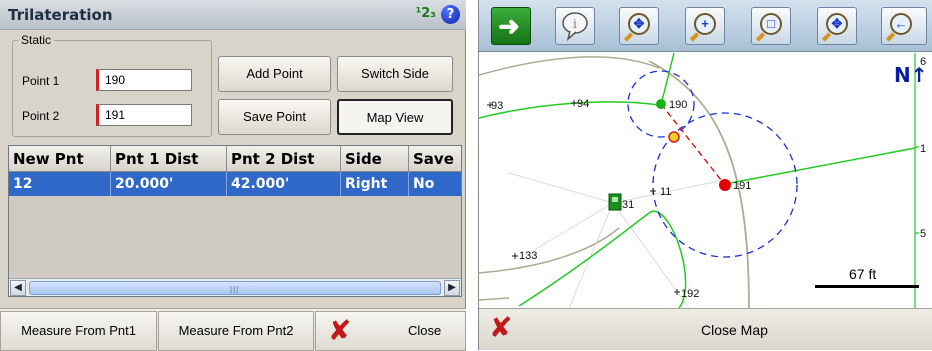 The image size is (932, 351). I want to click on zoom-extents-button: ✥, so click(639, 26).